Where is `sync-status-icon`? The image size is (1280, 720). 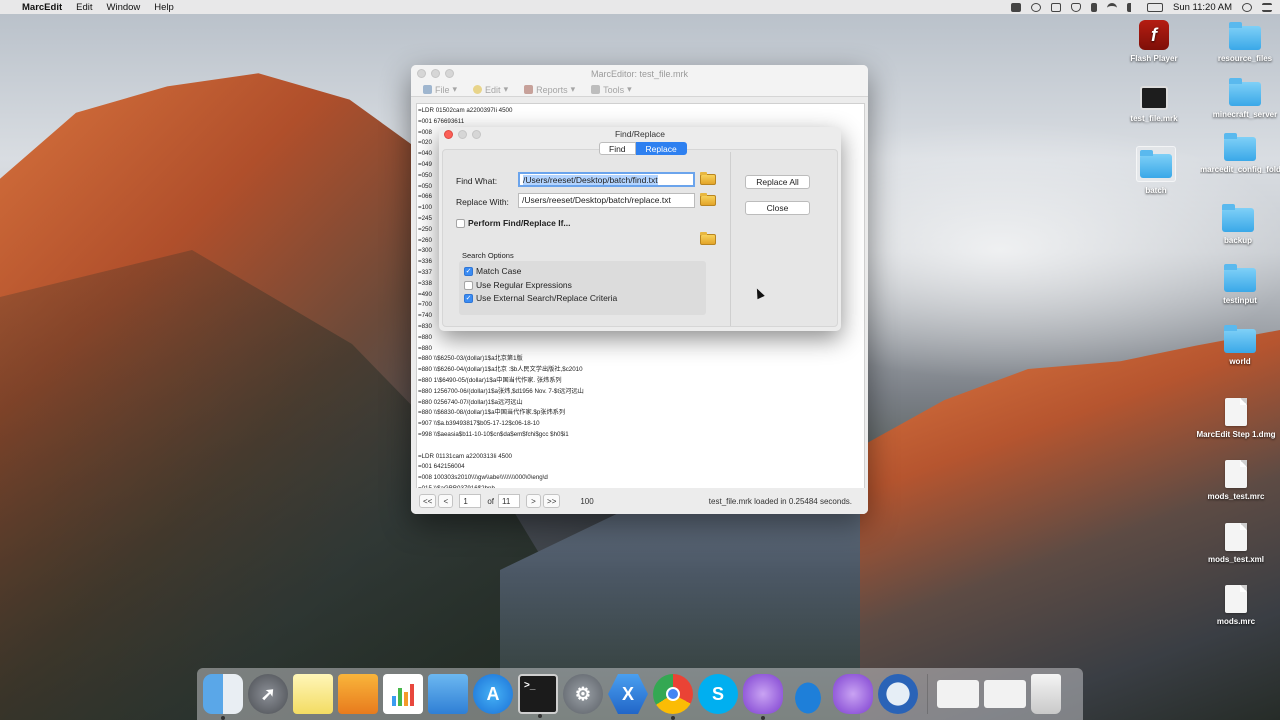
sync-status-icon is located at coordinates (1056, 7).